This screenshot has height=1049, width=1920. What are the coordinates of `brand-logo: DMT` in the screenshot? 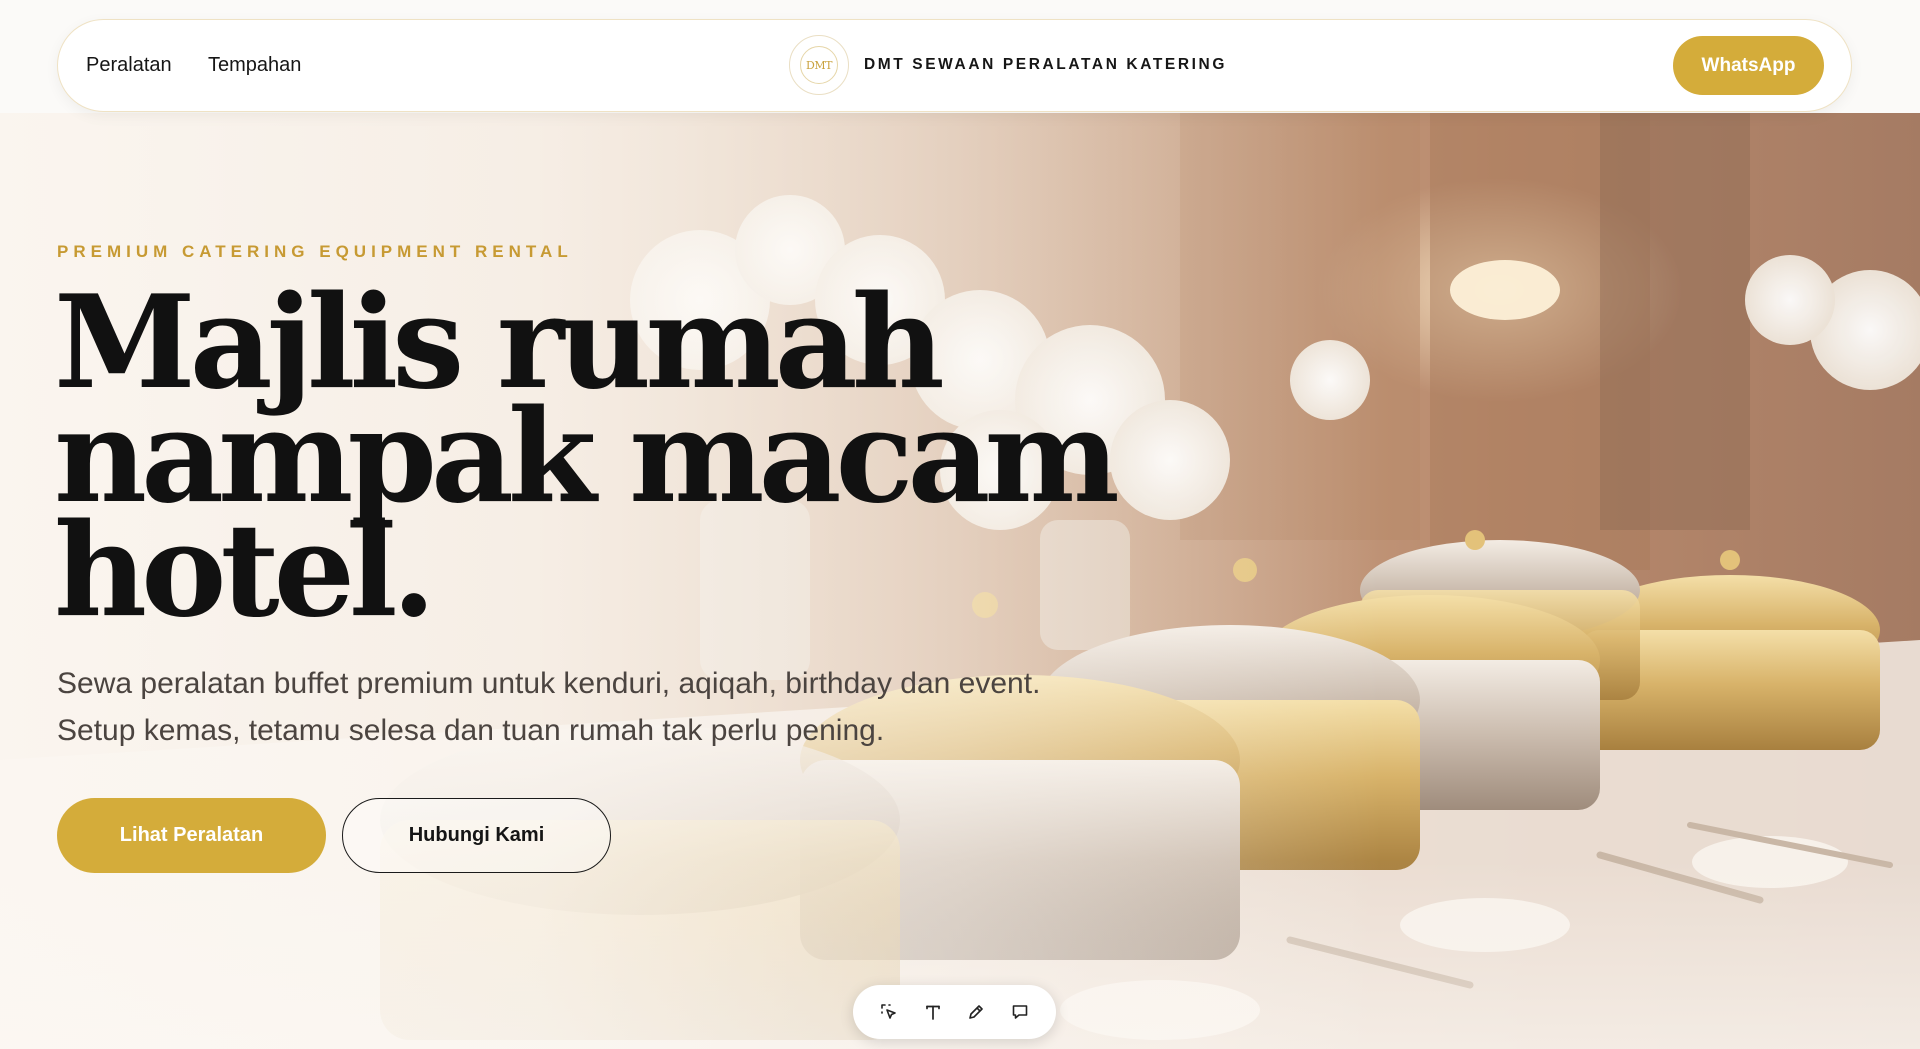 It's located at (819, 65).